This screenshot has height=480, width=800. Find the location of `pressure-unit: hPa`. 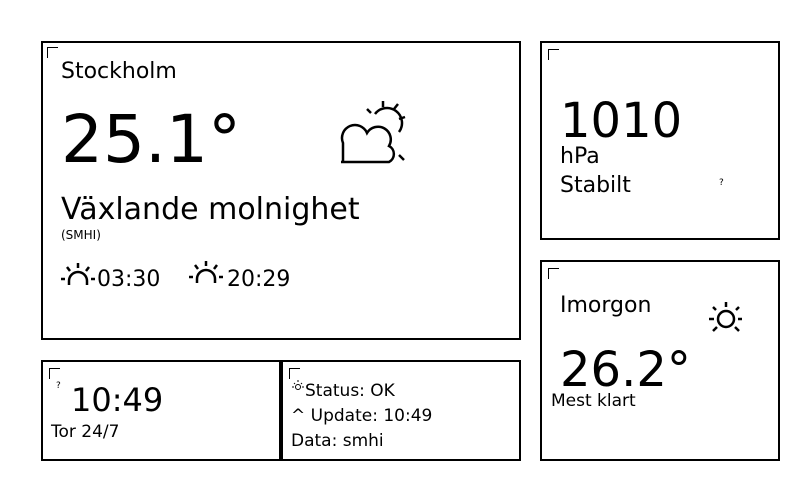

pressure-unit: hPa is located at coordinates (580, 156).